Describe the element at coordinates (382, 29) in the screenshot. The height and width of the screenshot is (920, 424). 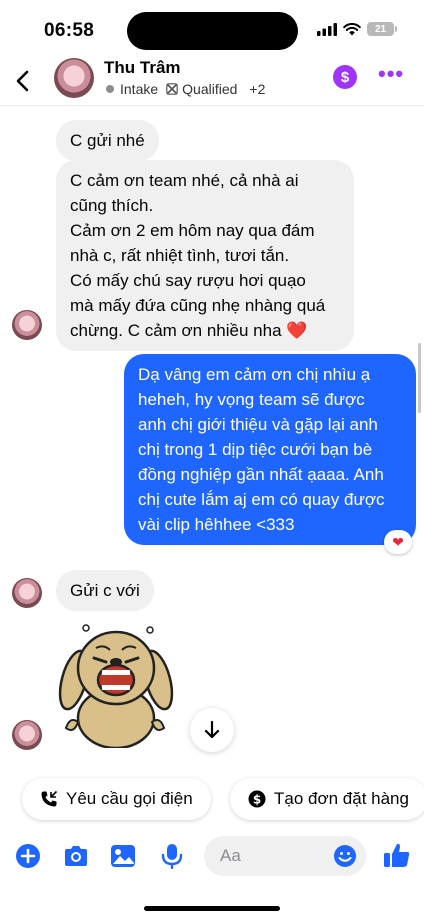
I see `battery-indicator: 21` at that location.